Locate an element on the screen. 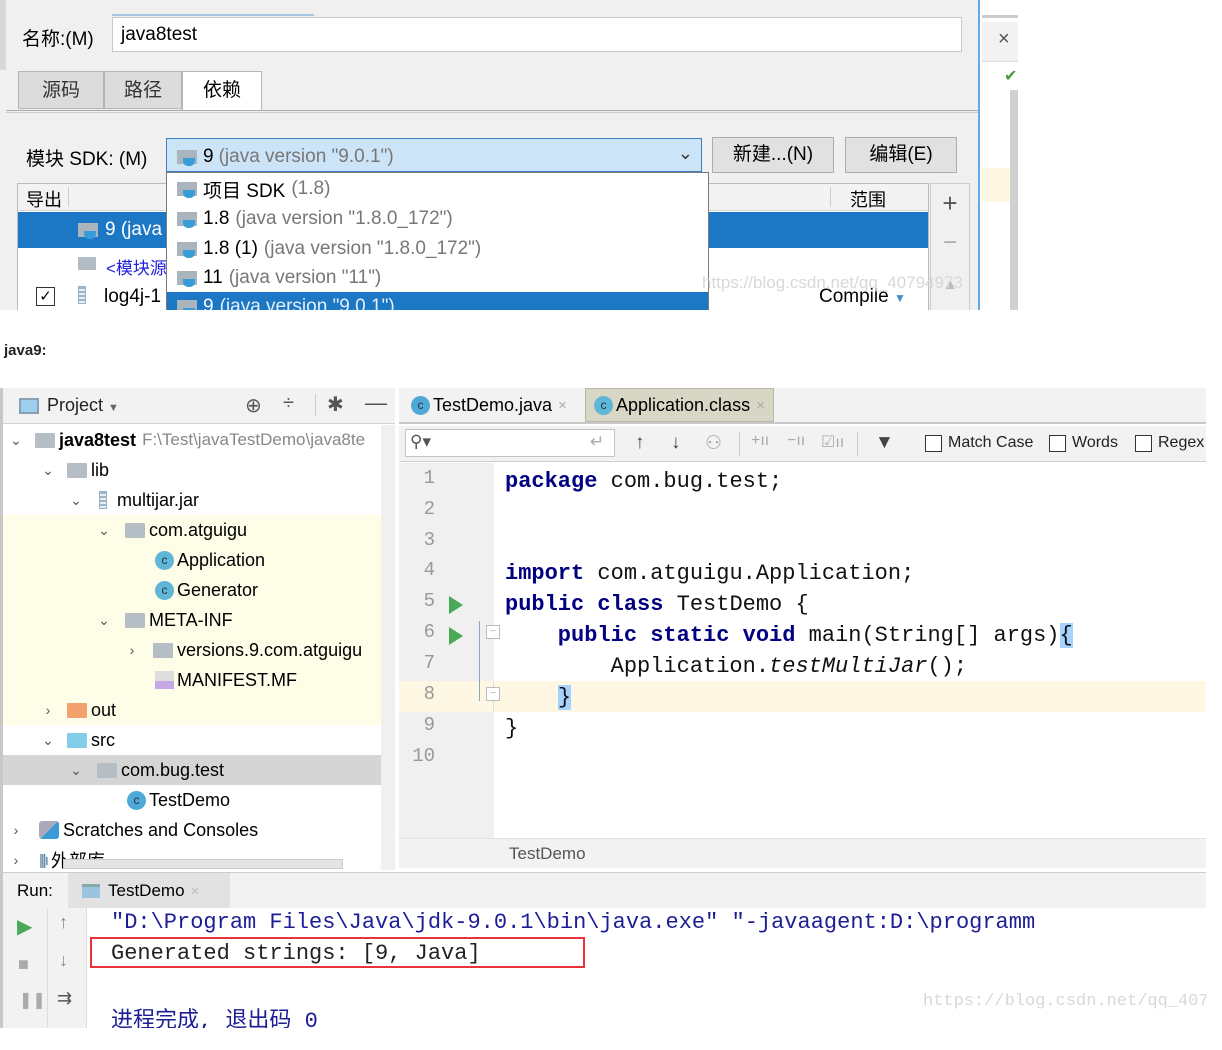 This screenshot has width=1222, height=1050. tree-item-src: ⌄ src is located at coordinates (199, 740).